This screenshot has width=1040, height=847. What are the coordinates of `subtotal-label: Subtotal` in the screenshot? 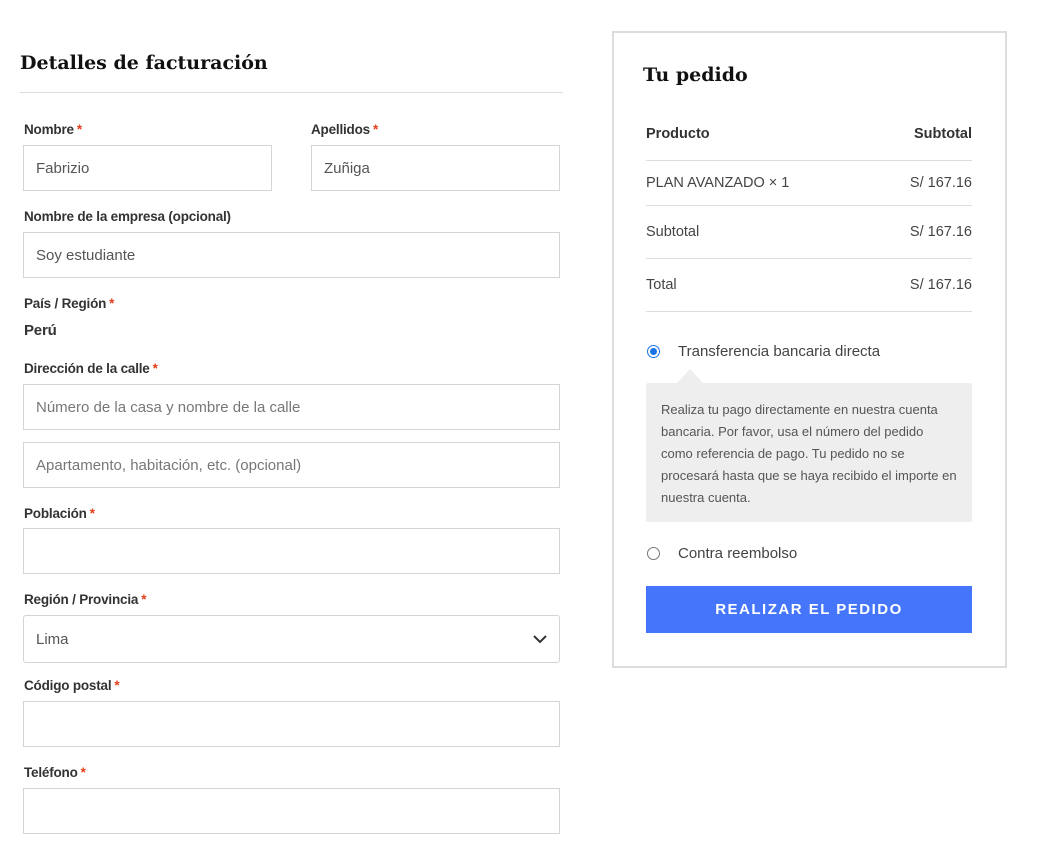 It's located at (673, 232).